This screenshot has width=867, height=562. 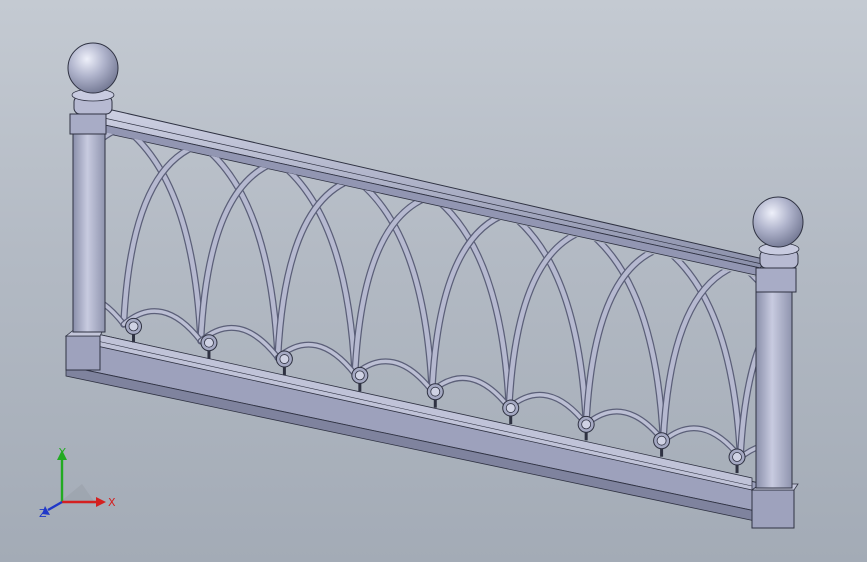 I want to click on x-arrow-icon, so click(x=101, y=502).